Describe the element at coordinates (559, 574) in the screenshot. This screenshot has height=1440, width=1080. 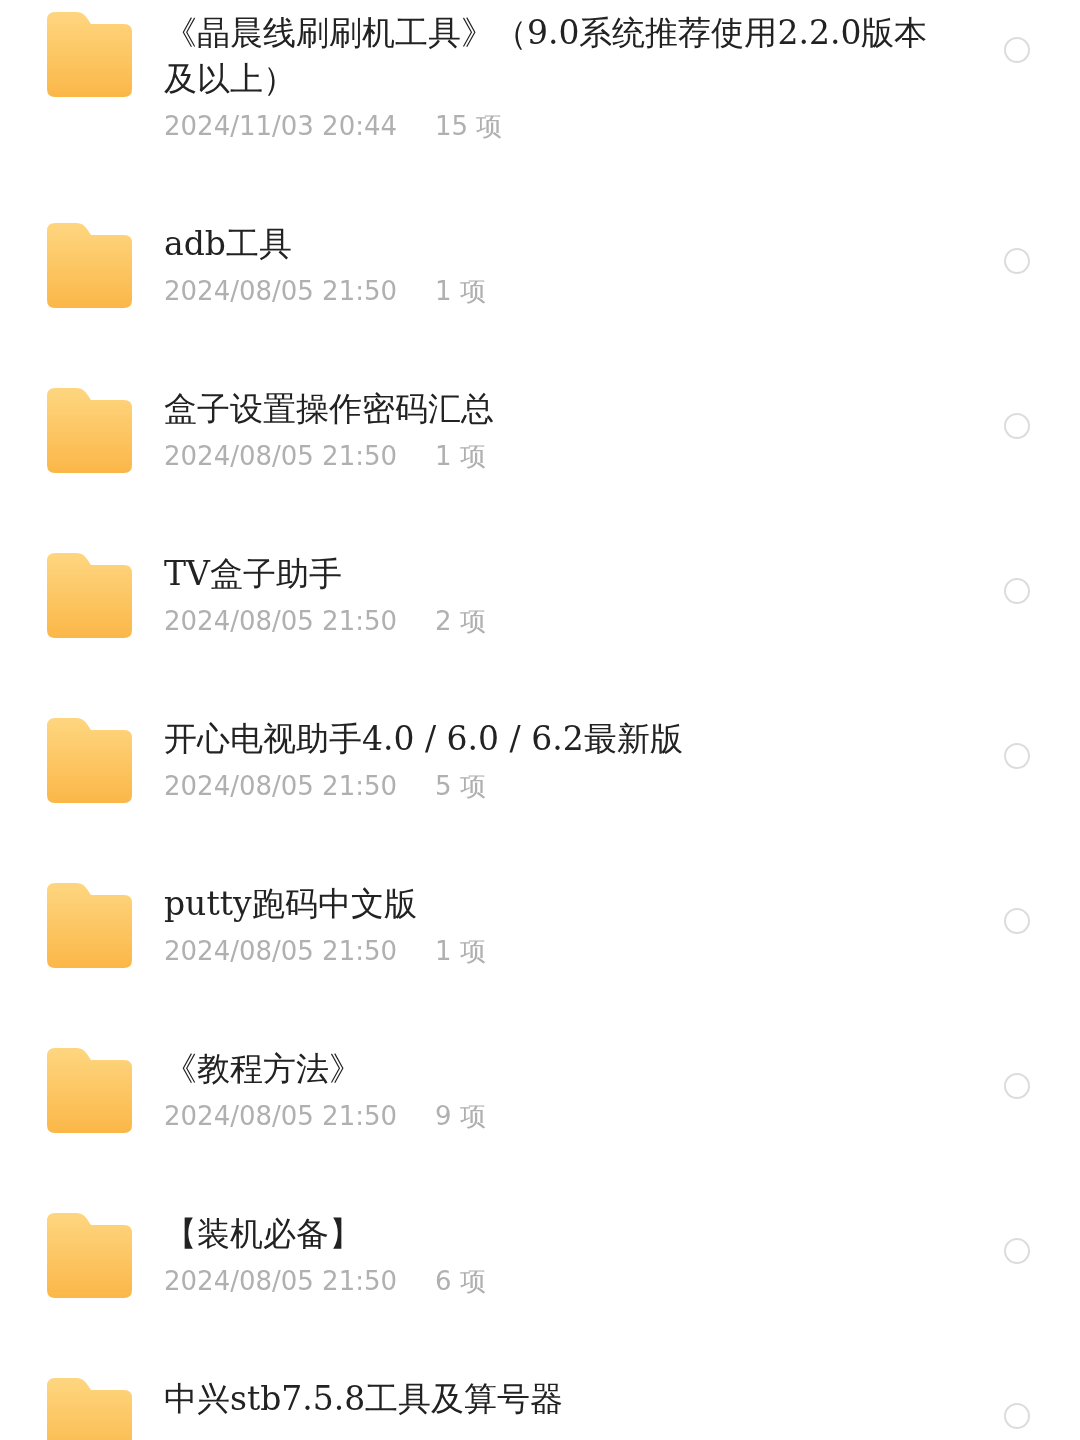
I see `folder-name: TV盒子助手` at that location.